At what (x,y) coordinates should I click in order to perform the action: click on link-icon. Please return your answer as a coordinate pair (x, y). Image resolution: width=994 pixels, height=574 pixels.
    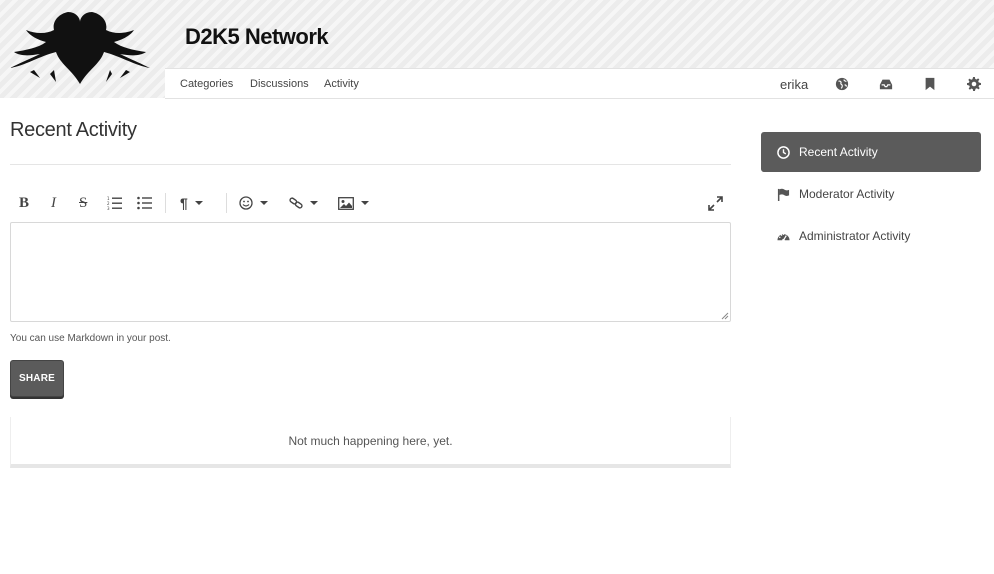
    Looking at the image, I should click on (303, 203).